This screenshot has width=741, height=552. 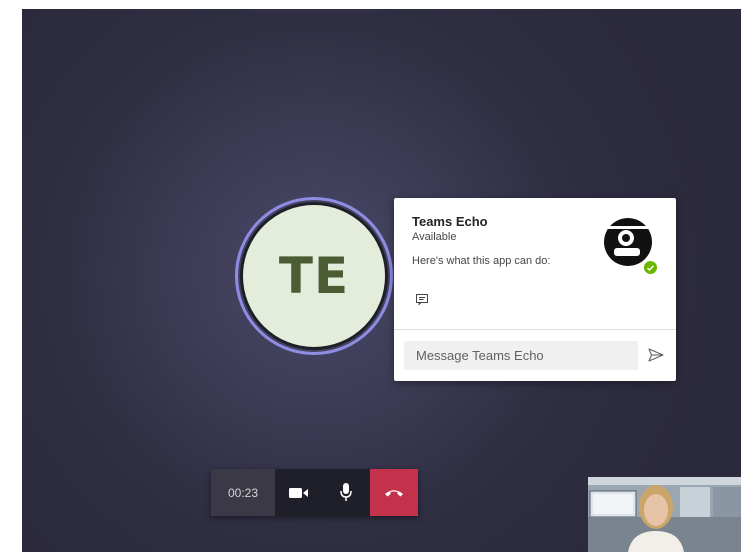 What do you see at coordinates (521, 355) in the screenshot?
I see `message-input: Message Teams Echo` at bounding box center [521, 355].